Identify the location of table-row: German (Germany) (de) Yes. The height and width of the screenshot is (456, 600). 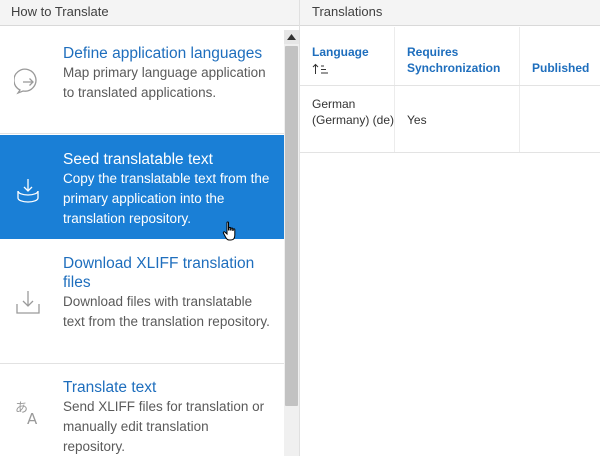
(450, 119).